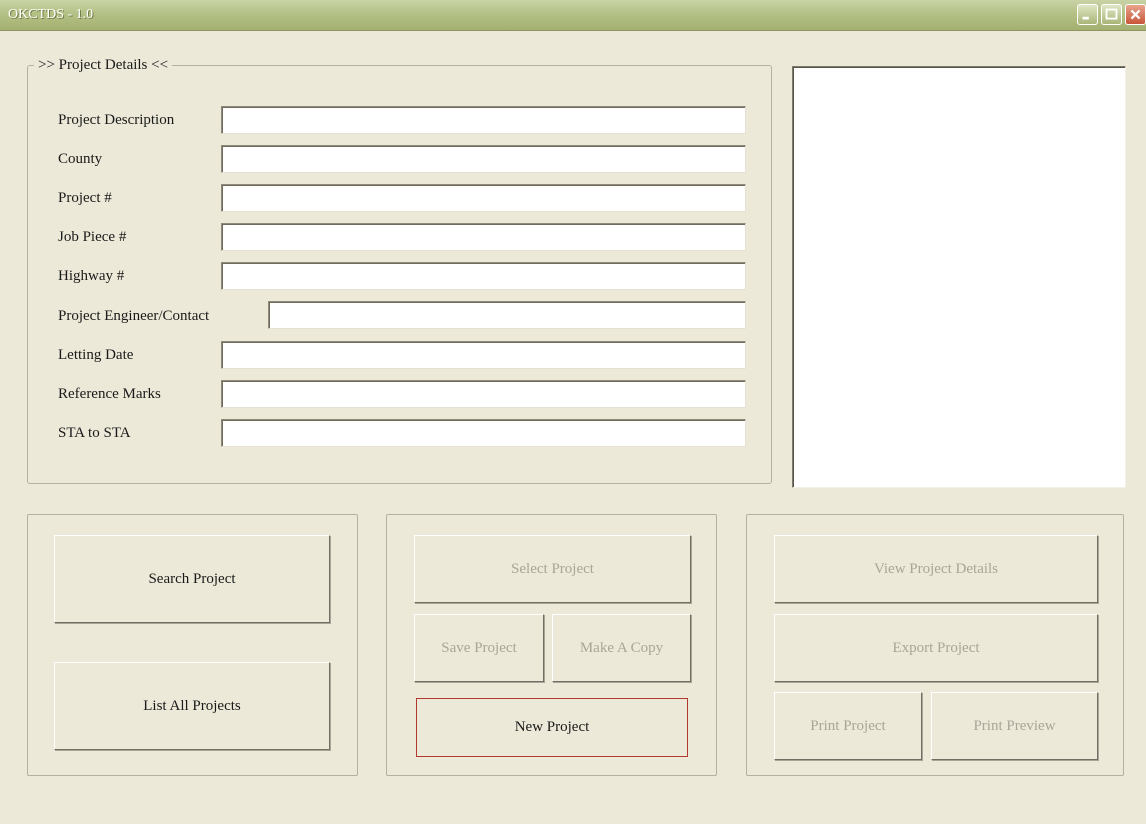  I want to click on minimize-button, so click(1087, 14).